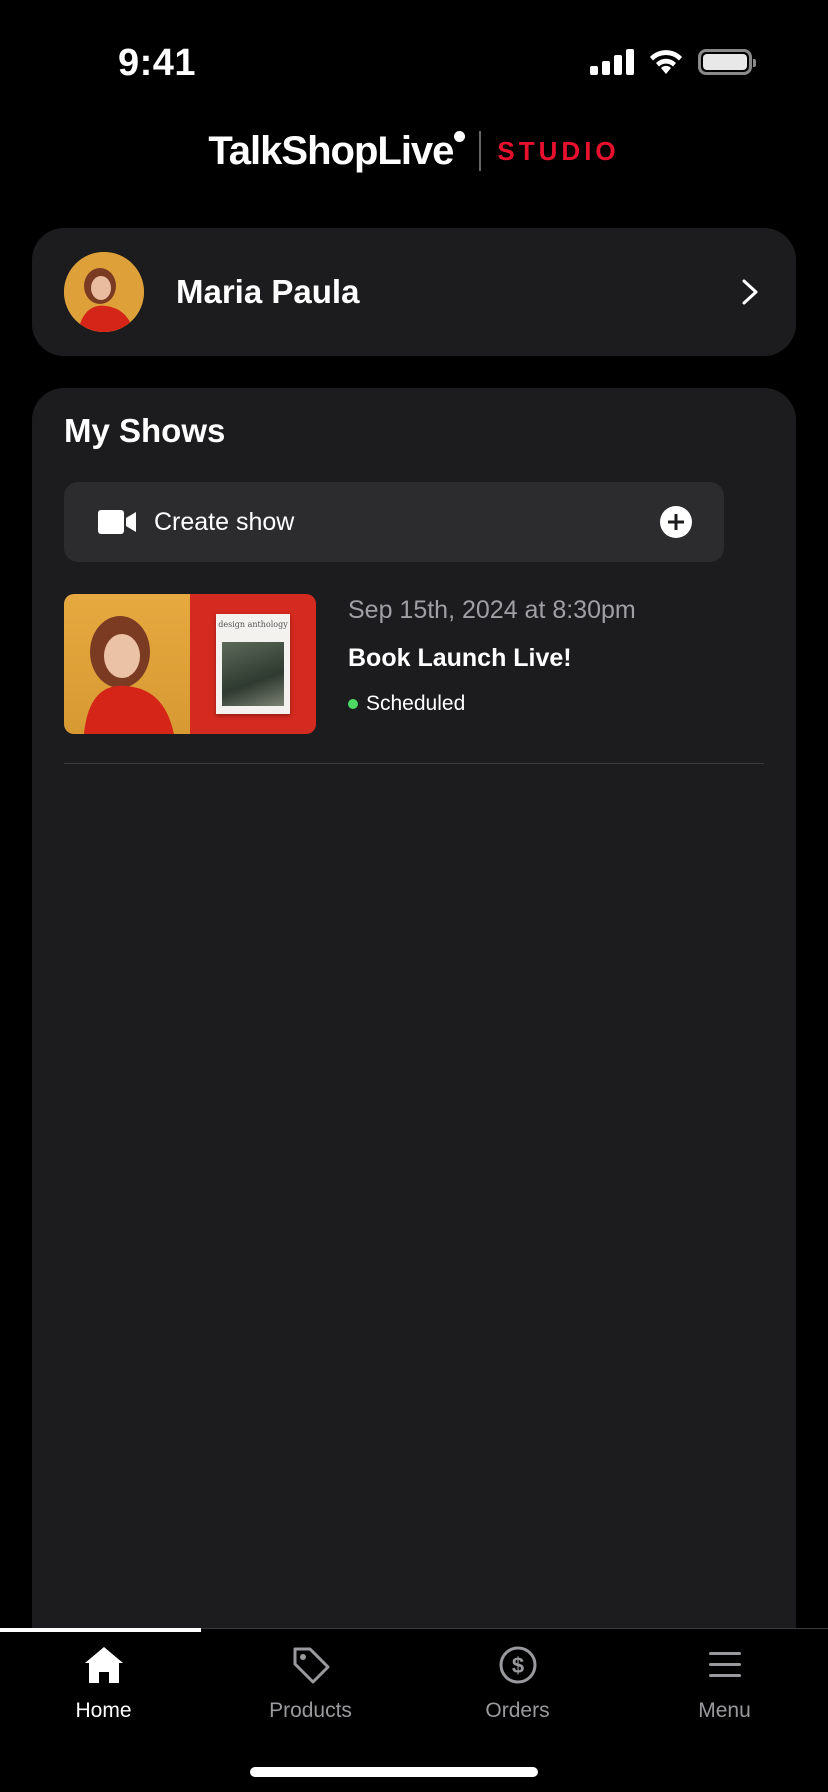 This screenshot has width=828, height=1792. Describe the element at coordinates (268, 291) in the screenshot. I see `profile-name: Maria Paula` at that location.